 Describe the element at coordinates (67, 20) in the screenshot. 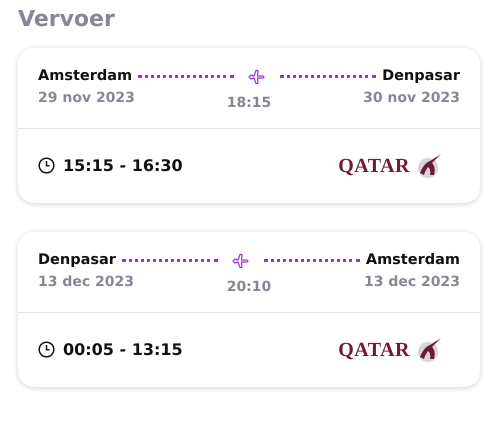

I see `section-title: Vervoer` at that location.